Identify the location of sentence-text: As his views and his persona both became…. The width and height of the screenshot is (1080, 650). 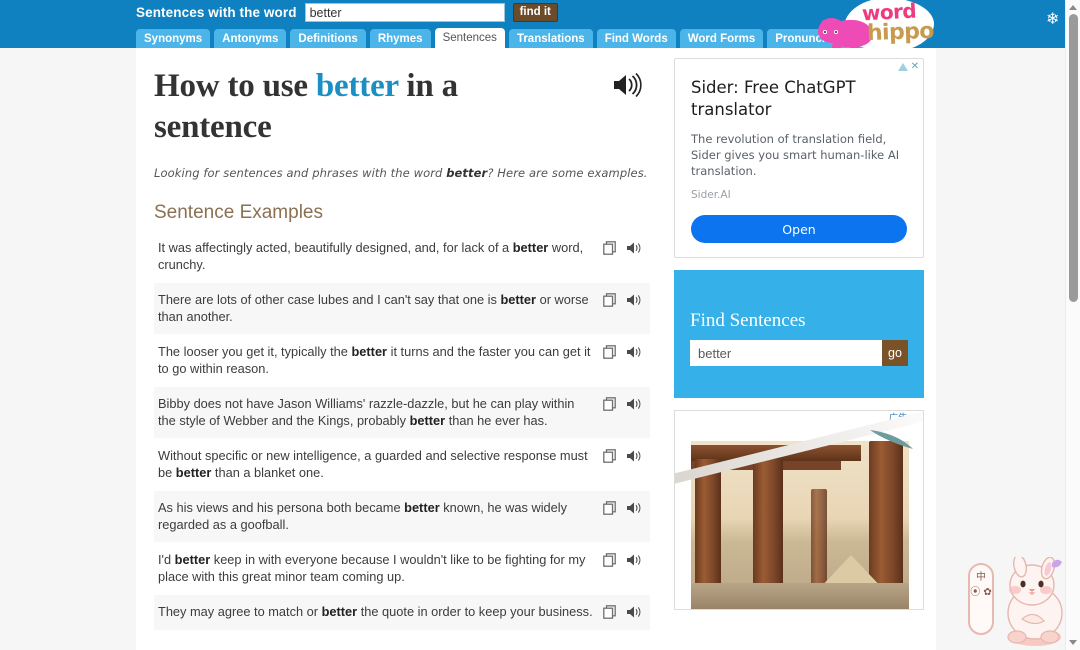
(363, 516).